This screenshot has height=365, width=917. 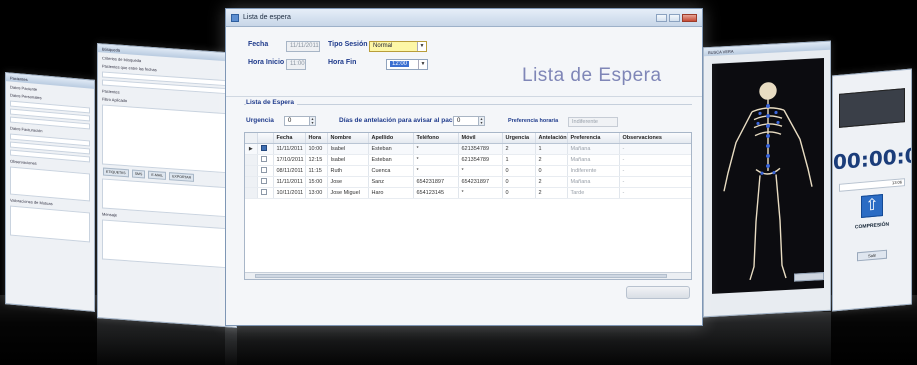 What do you see at coordinates (296, 64) in the screenshot?
I see `hora-inicio-field: 11:00` at bounding box center [296, 64].